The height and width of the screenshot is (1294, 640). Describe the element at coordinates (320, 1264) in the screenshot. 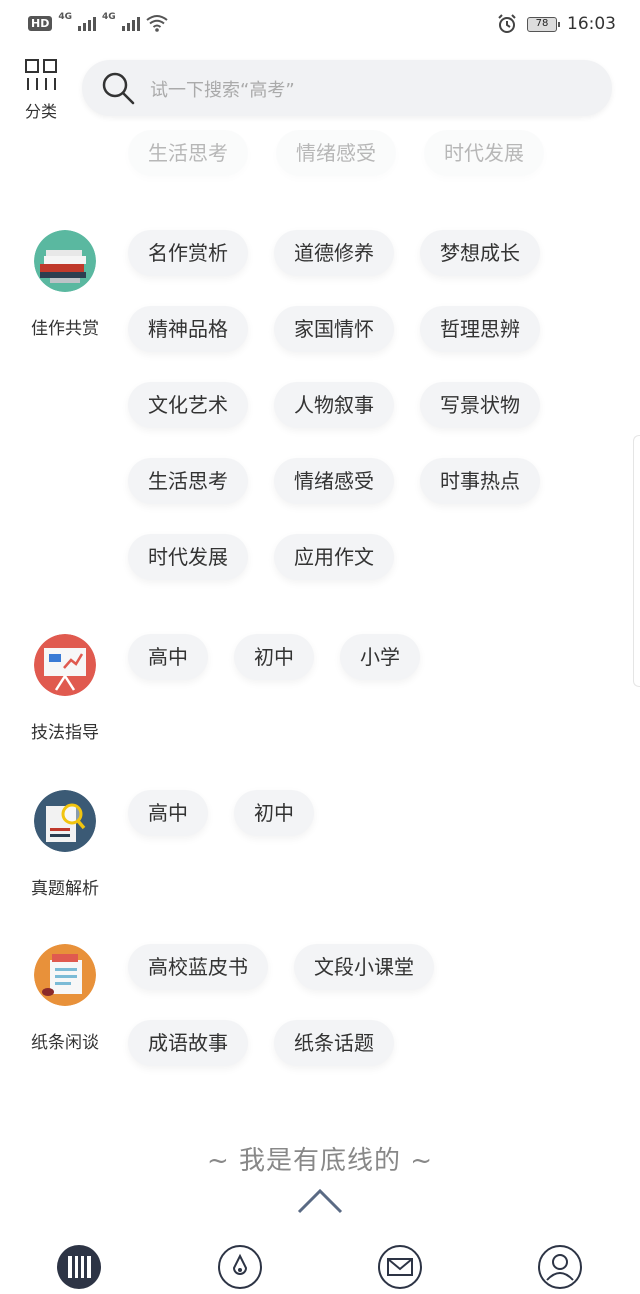

I see `bottom-nav` at that location.